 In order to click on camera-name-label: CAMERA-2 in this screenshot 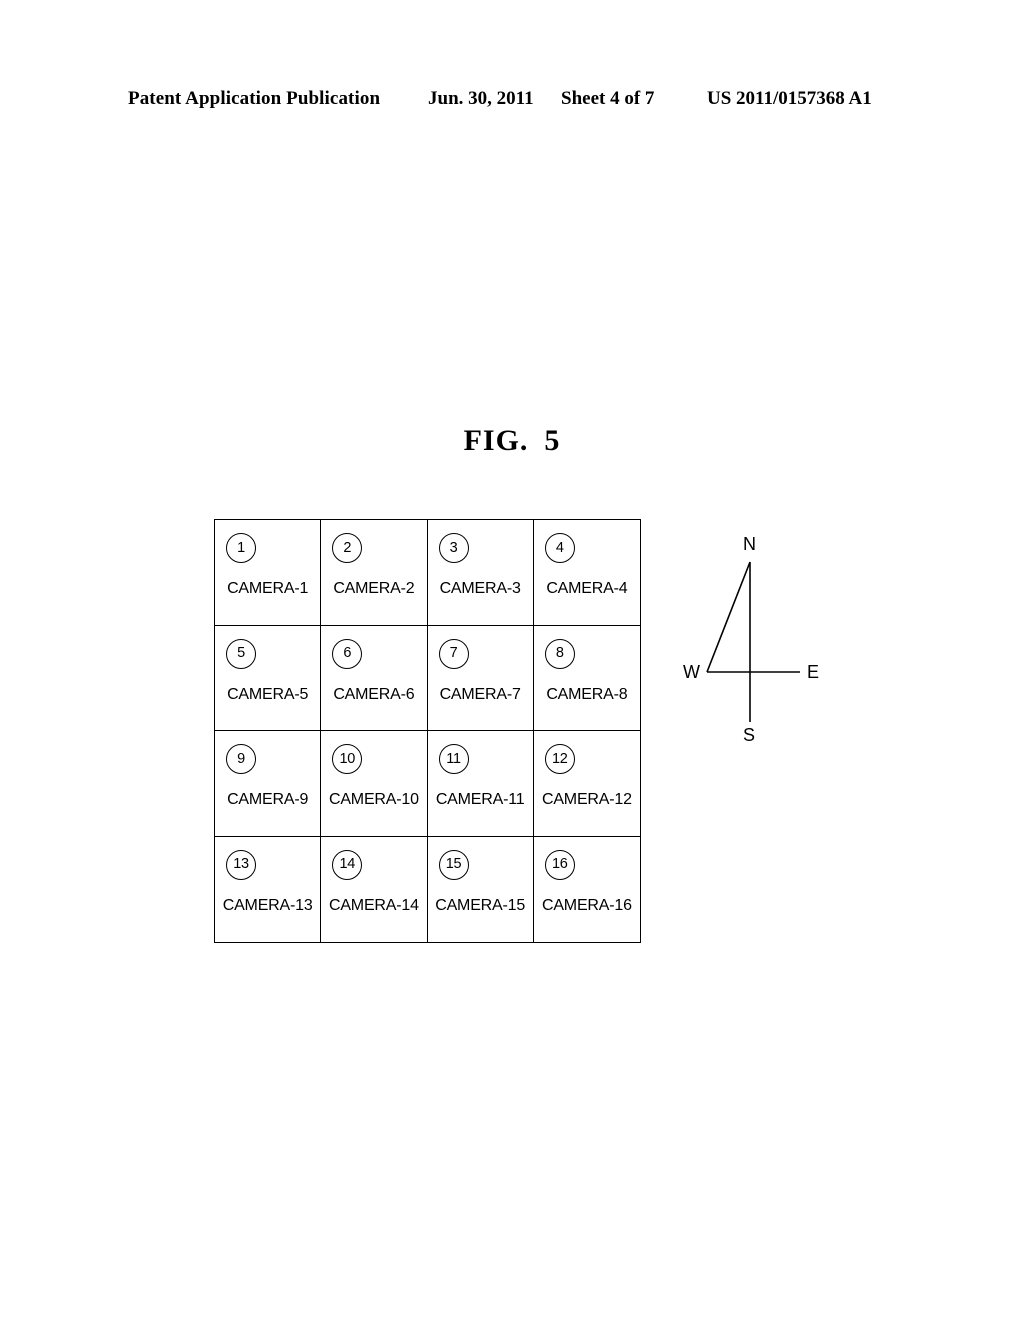, I will do `click(374, 588)`.